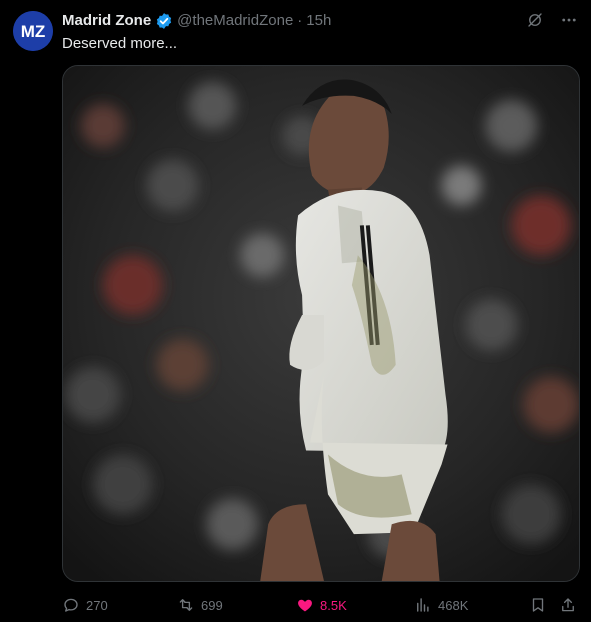 This screenshot has height=622, width=591. Describe the element at coordinates (235, 21) in the screenshot. I see `handle: @theMadridZone` at that location.